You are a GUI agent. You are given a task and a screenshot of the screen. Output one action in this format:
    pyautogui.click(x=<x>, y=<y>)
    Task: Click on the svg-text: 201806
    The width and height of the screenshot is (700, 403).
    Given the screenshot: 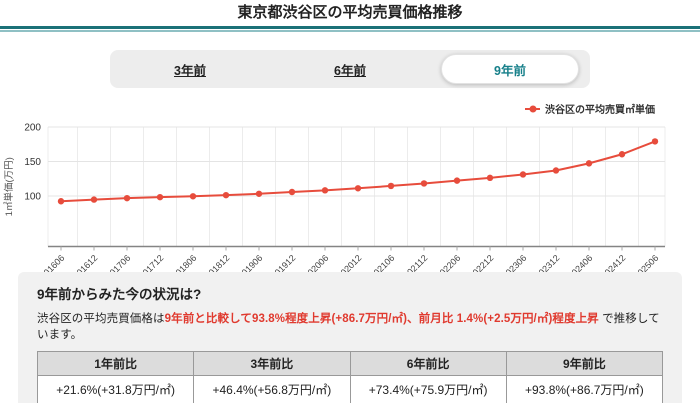 What is the action you would take?
    pyautogui.click(x=184, y=262)
    